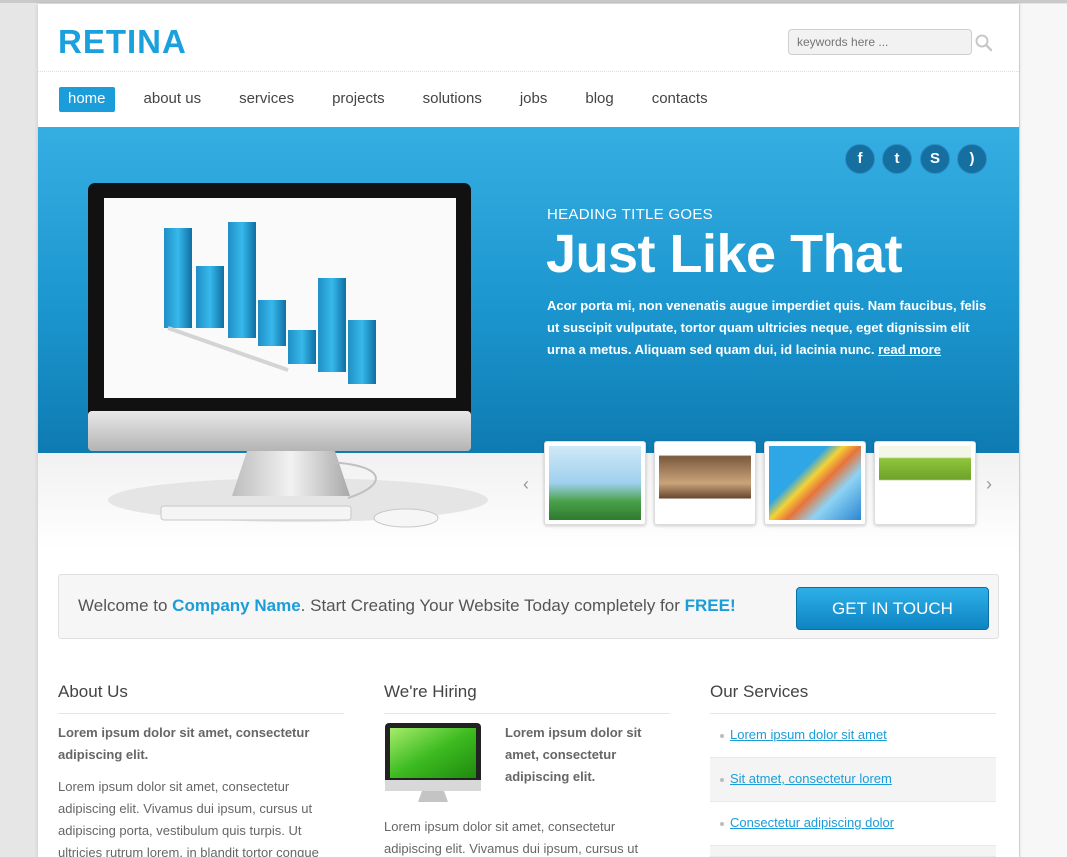  I want to click on hiring-title: We're Hiring, so click(430, 691).